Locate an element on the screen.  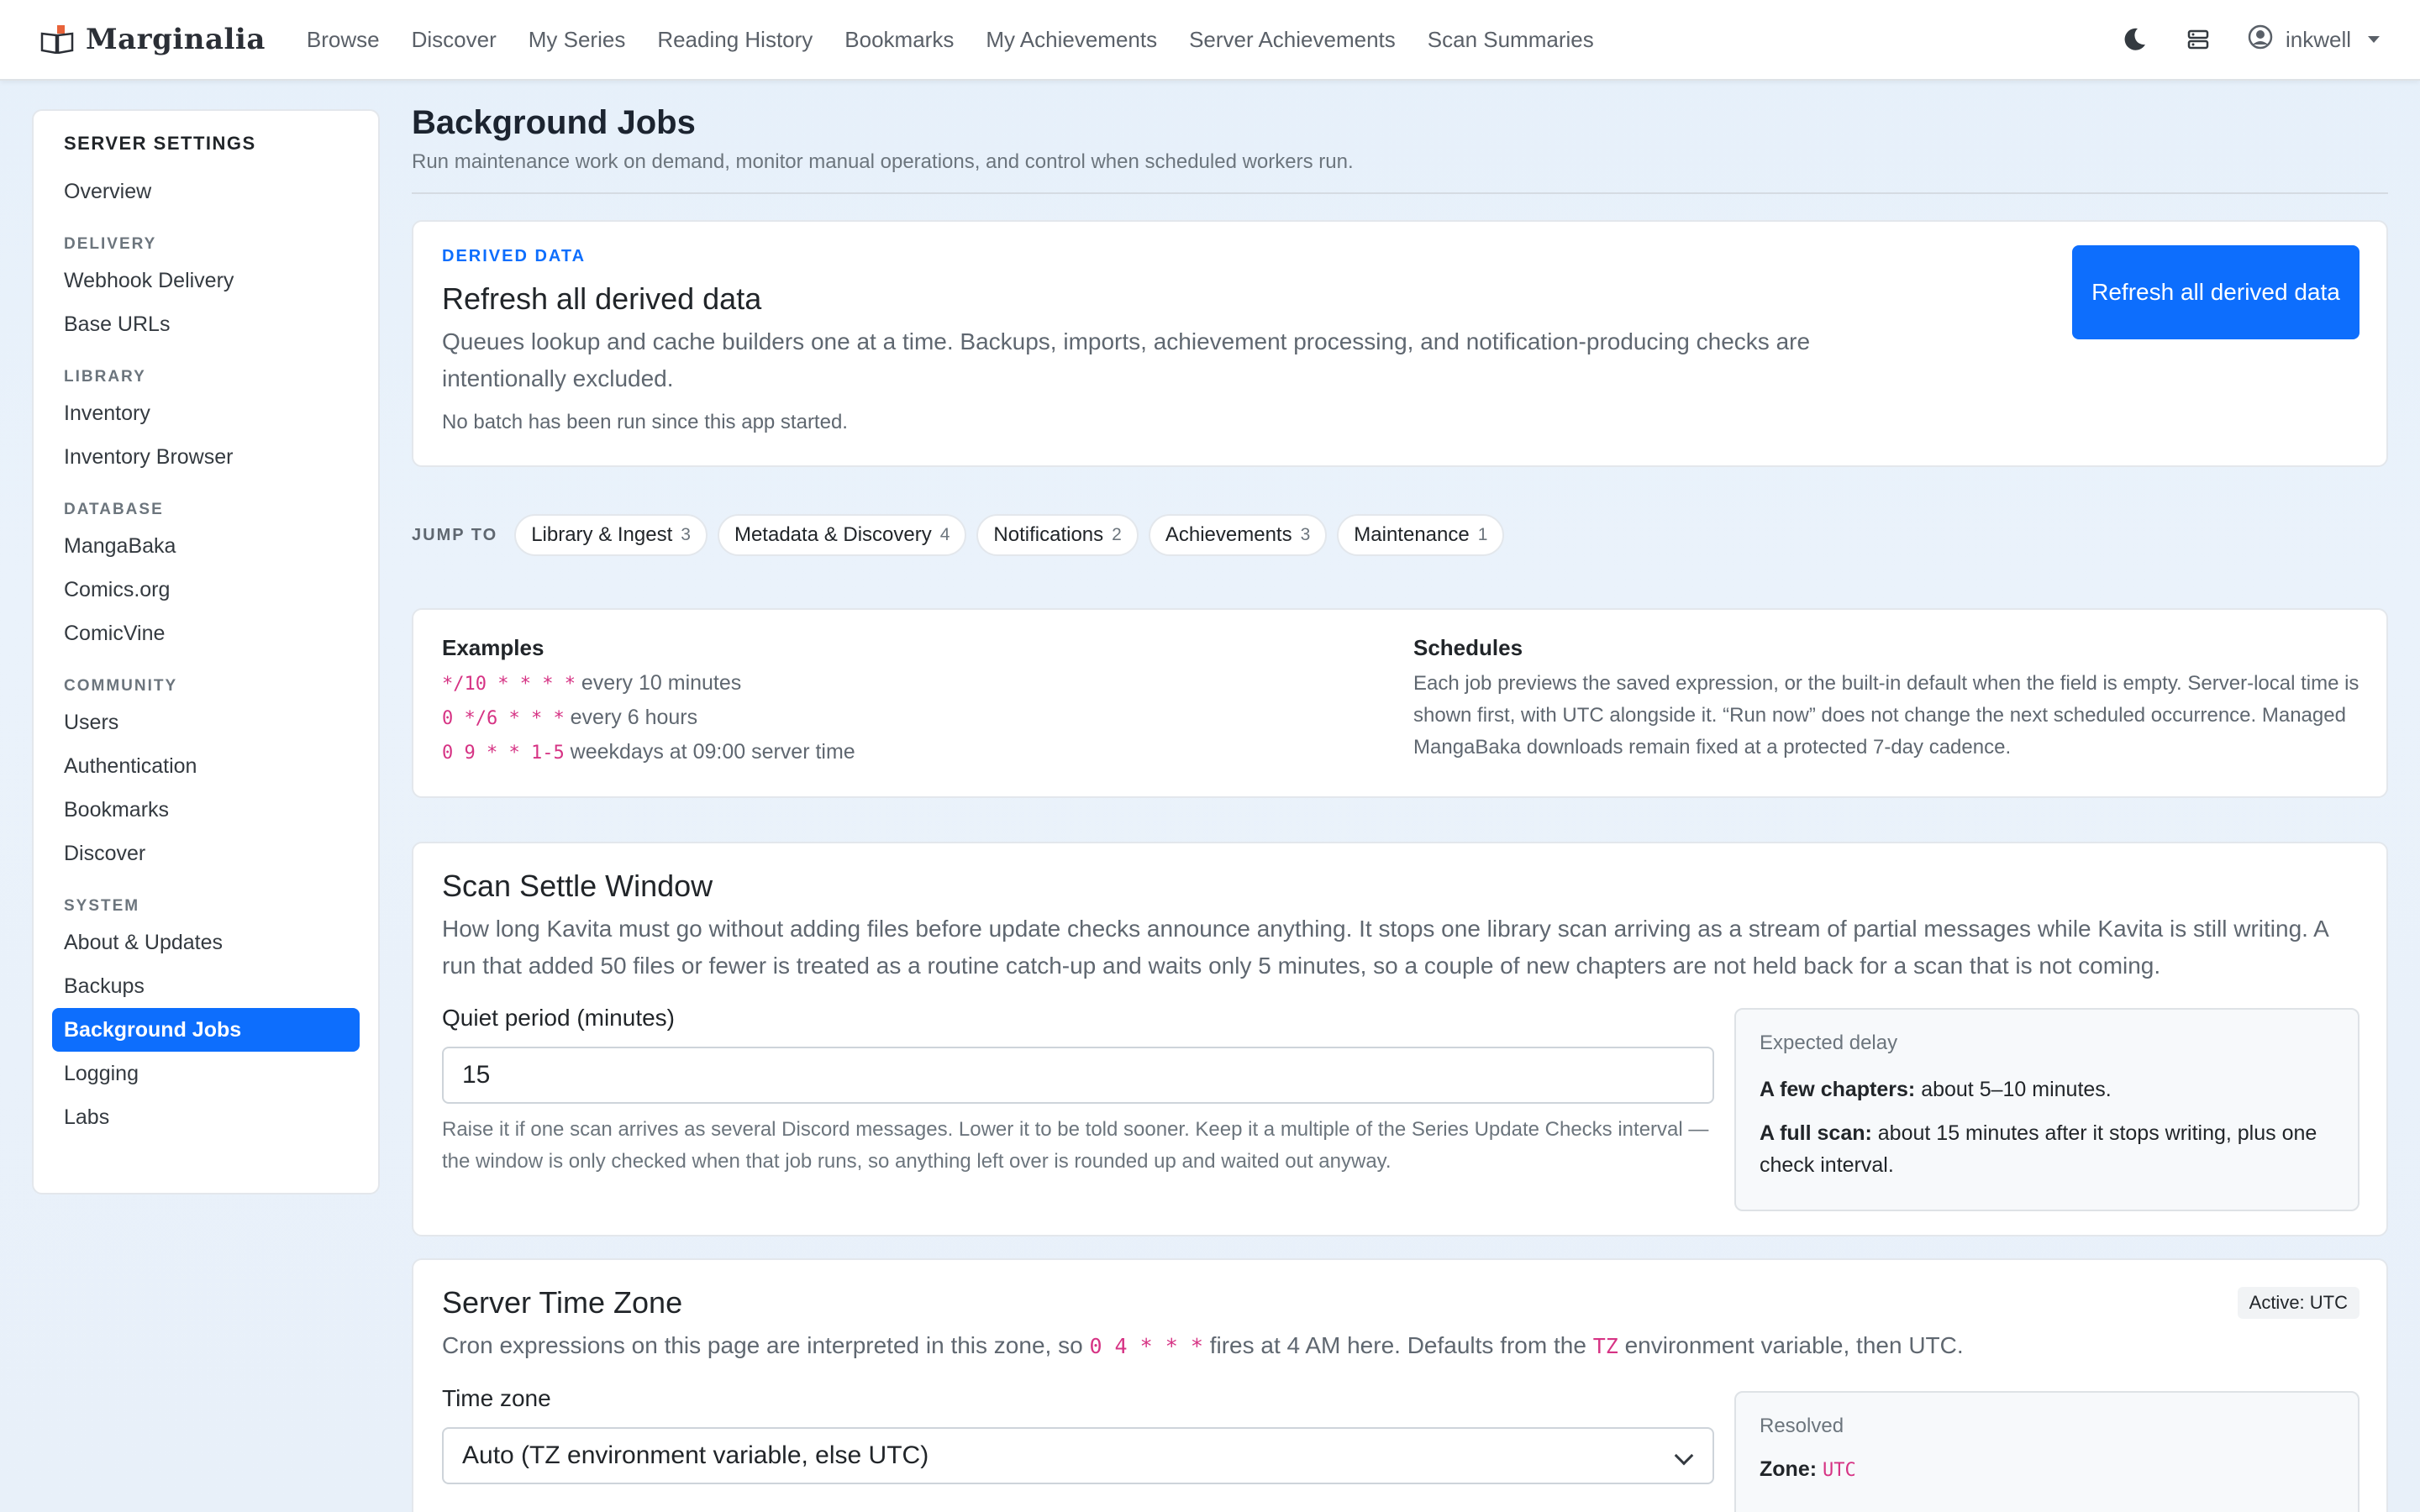
tz-desc-code: 0 4 * * * is located at coordinates (1146, 1346).